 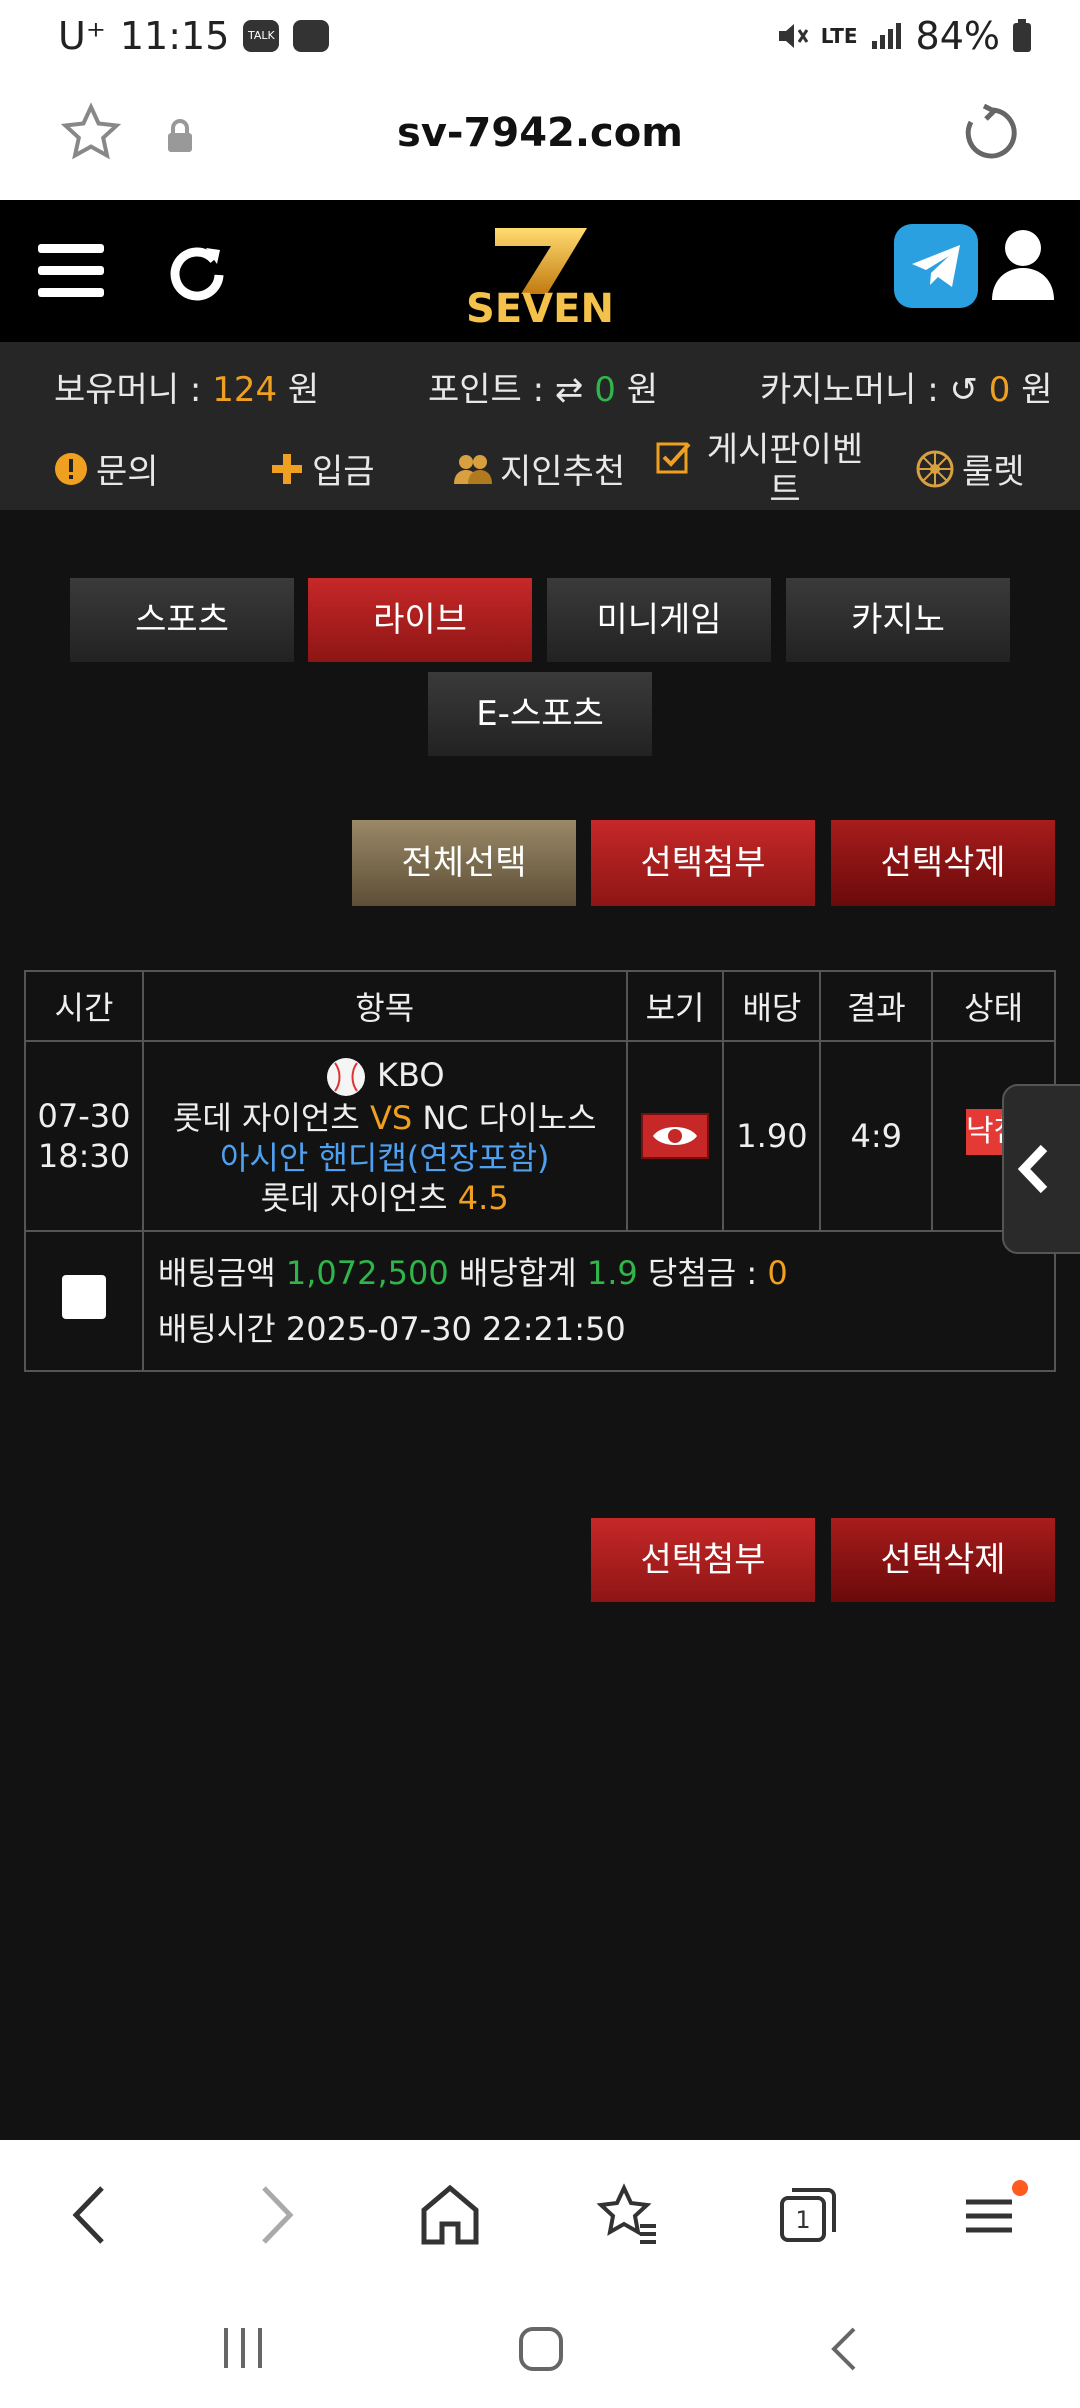 I want to click on quick-menu: 문의 입금 지인추천 게시판이벤트 룰렛, so click(x=540, y=469).